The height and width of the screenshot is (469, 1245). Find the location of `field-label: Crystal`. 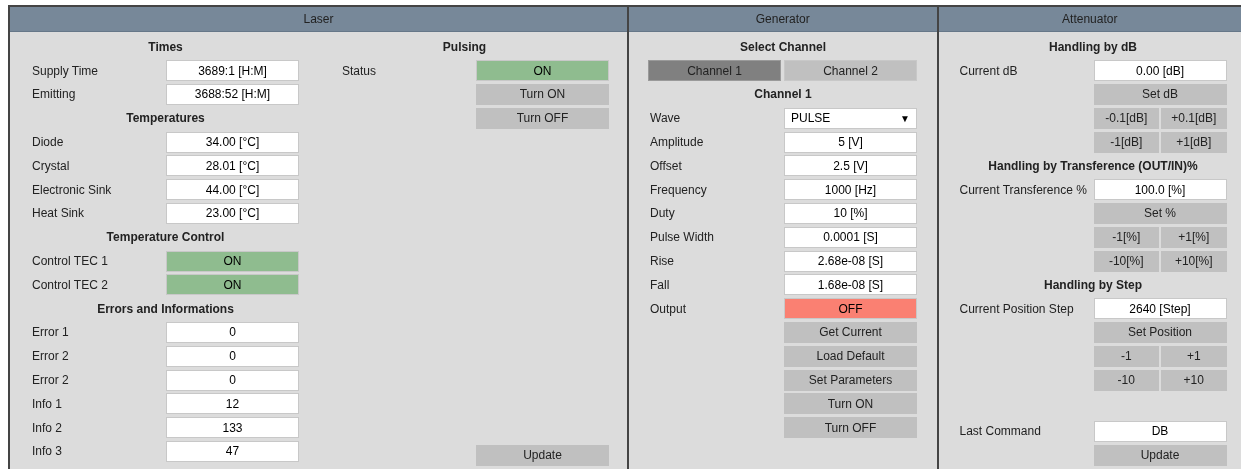

field-label: Crystal is located at coordinates (51, 166).